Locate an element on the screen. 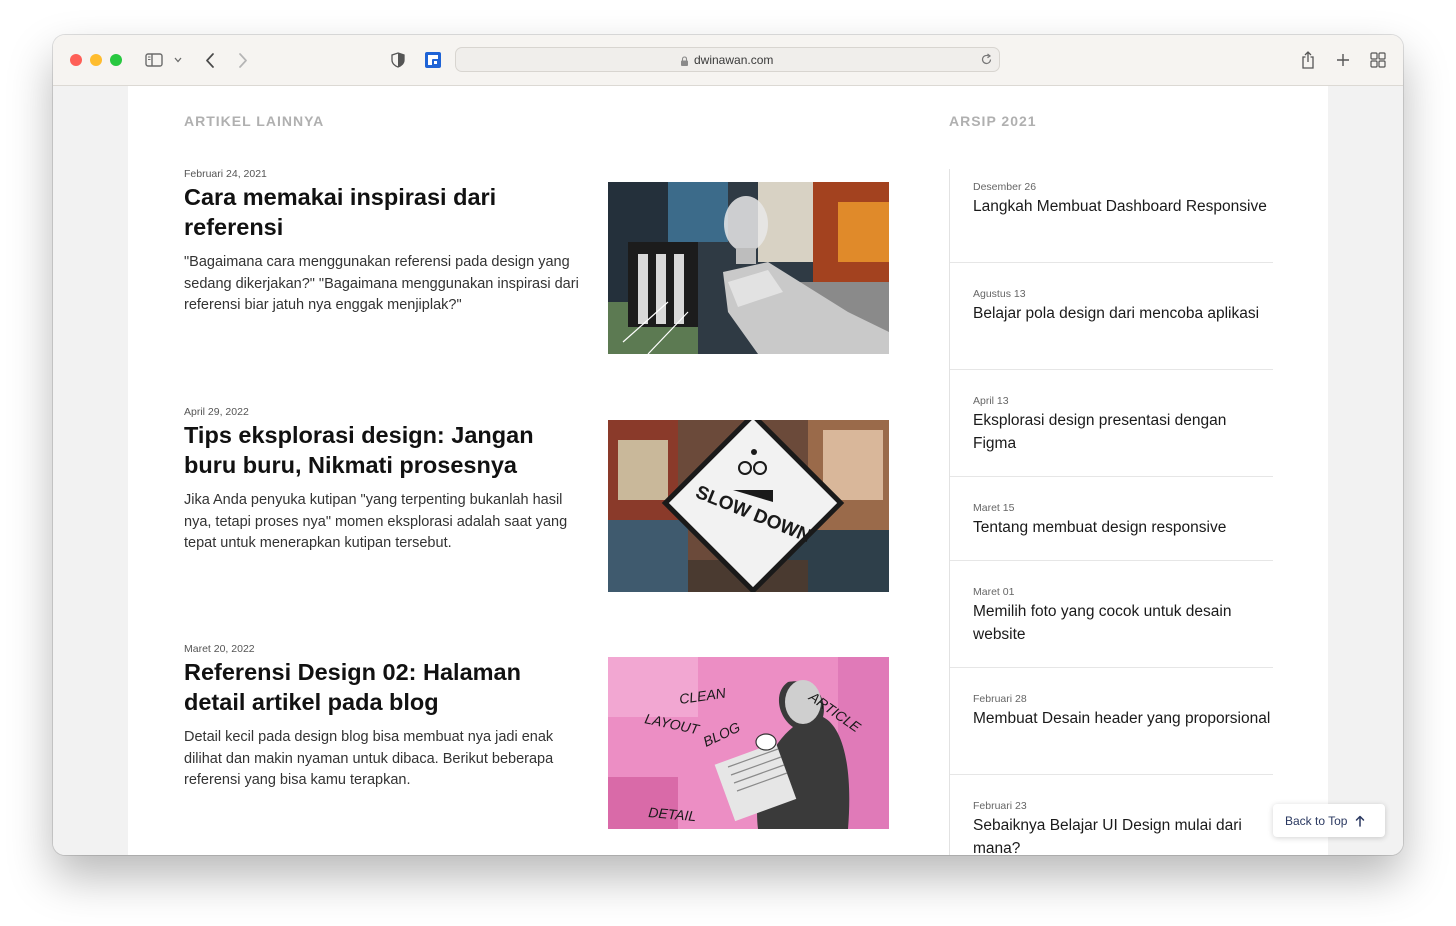 This screenshot has height=926, width=1456. new-tab-icon is located at coordinates (1343, 60).